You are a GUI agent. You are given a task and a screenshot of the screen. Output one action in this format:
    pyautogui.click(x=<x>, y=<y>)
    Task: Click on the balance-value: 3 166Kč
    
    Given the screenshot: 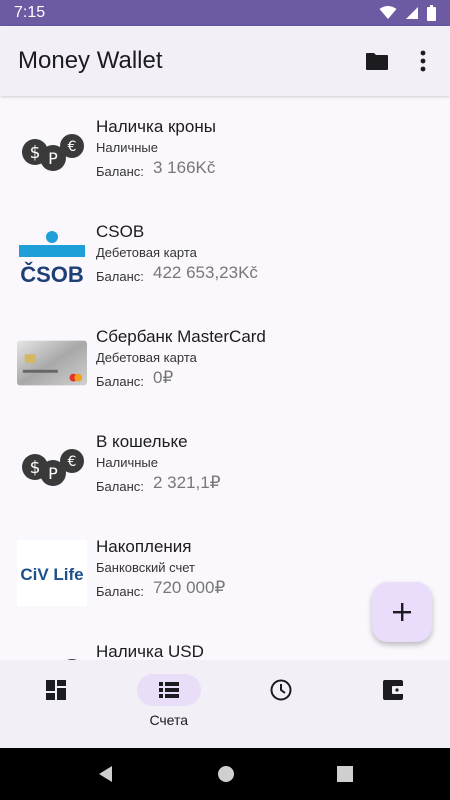 What is the action you would take?
    pyautogui.click(x=184, y=167)
    